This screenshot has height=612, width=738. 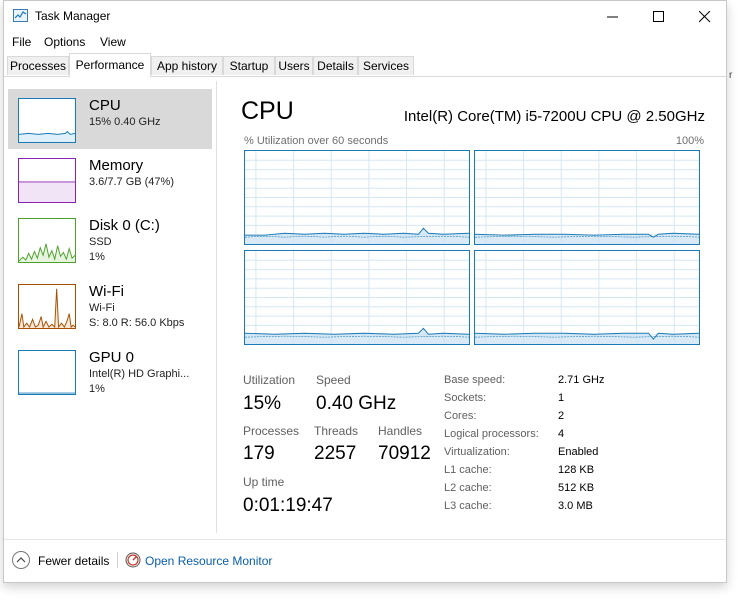 What do you see at coordinates (404, 453) in the screenshot?
I see `handles-value: 70912` at bounding box center [404, 453].